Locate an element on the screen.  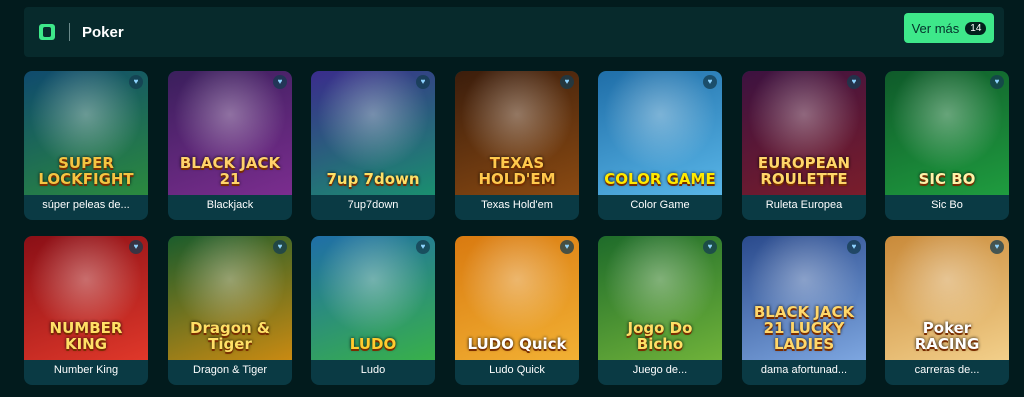
game-thumbnail: EUROPEAN ROULETTE ♥ is located at coordinates (804, 133).